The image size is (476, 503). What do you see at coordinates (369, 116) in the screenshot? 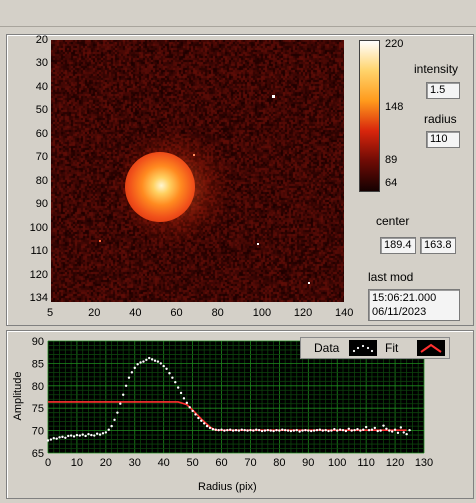
I see `colorbar` at bounding box center [369, 116].